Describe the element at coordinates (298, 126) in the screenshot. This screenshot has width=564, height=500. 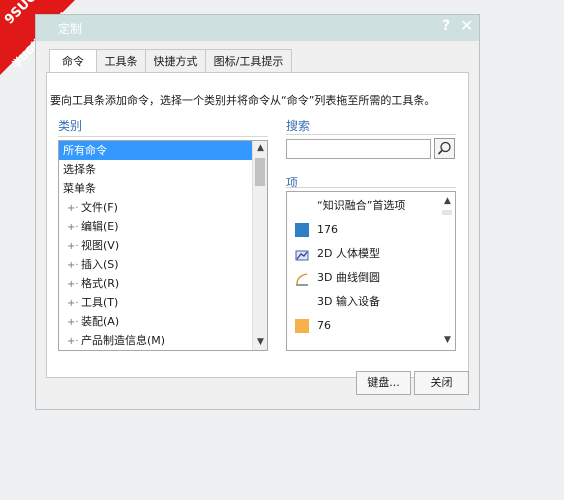
I see `search-label: 搜索` at that location.